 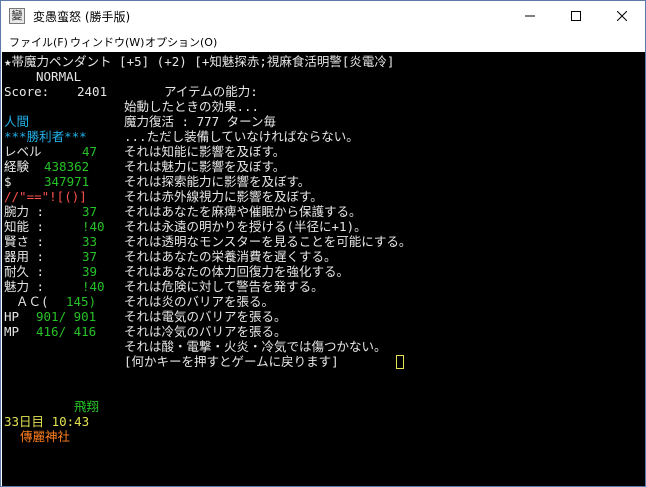 What do you see at coordinates (400, 362) in the screenshot?
I see `text-cursor` at bounding box center [400, 362].